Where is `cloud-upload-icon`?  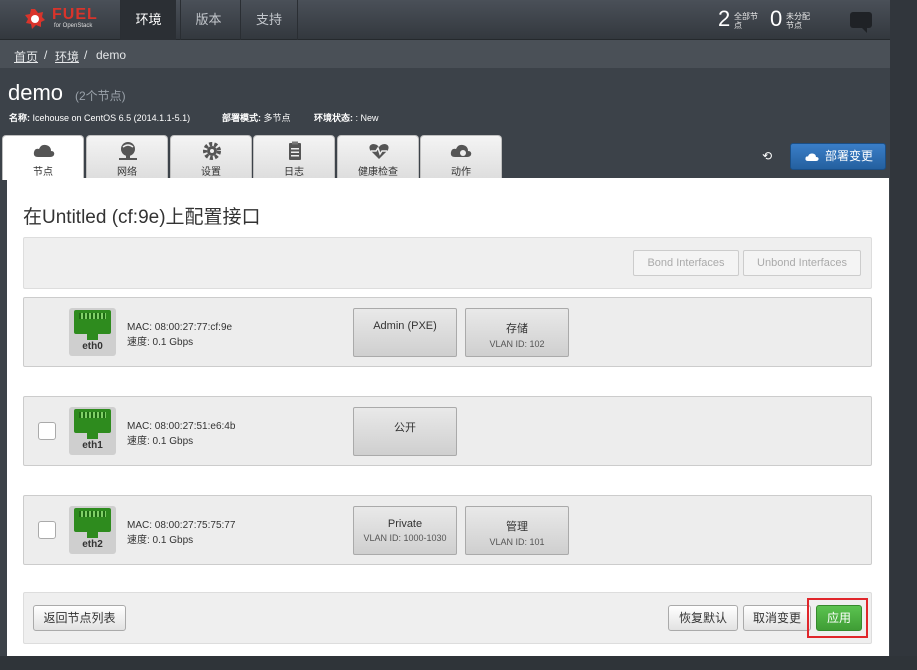 cloud-upload-icon is located at coordinates (812, 157).